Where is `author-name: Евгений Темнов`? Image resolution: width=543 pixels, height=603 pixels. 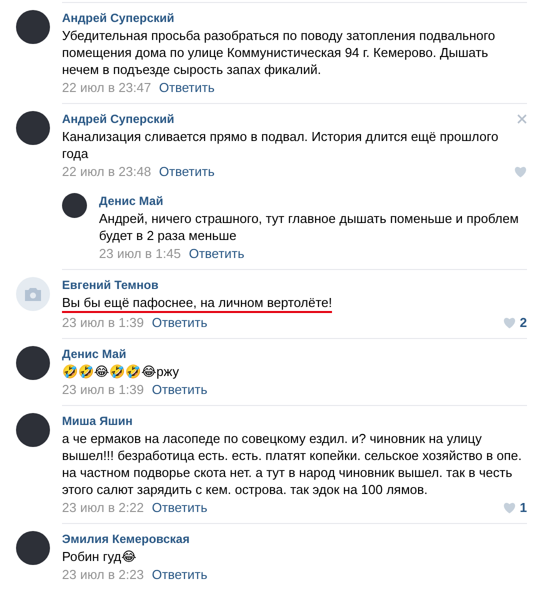
author-name: Евгений Темнов is located at coordinates (110, 285).